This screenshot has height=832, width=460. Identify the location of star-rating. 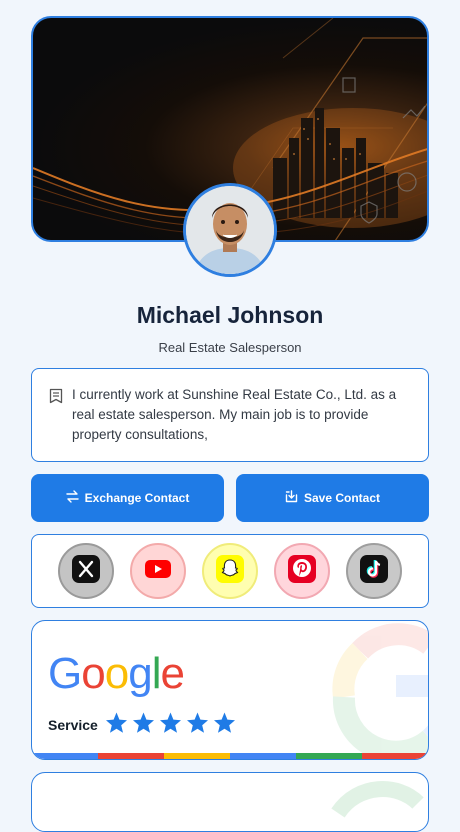
(170, 723).